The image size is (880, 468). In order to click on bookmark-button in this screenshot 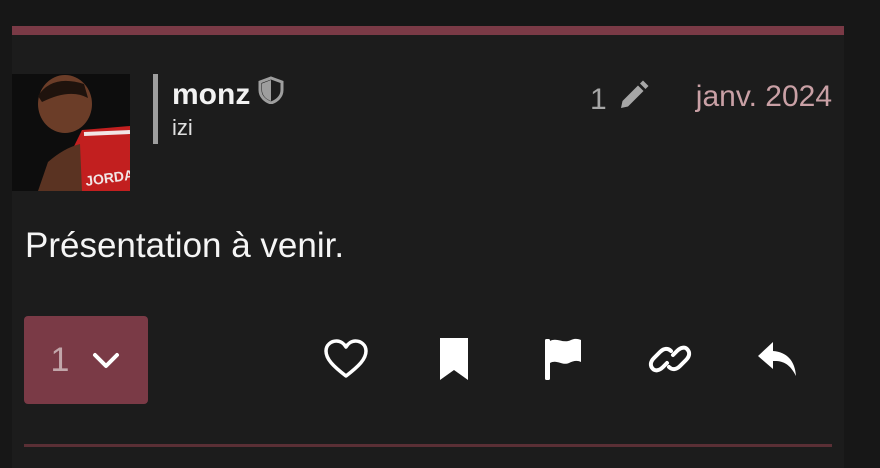, I will do `click(454, 361)`.